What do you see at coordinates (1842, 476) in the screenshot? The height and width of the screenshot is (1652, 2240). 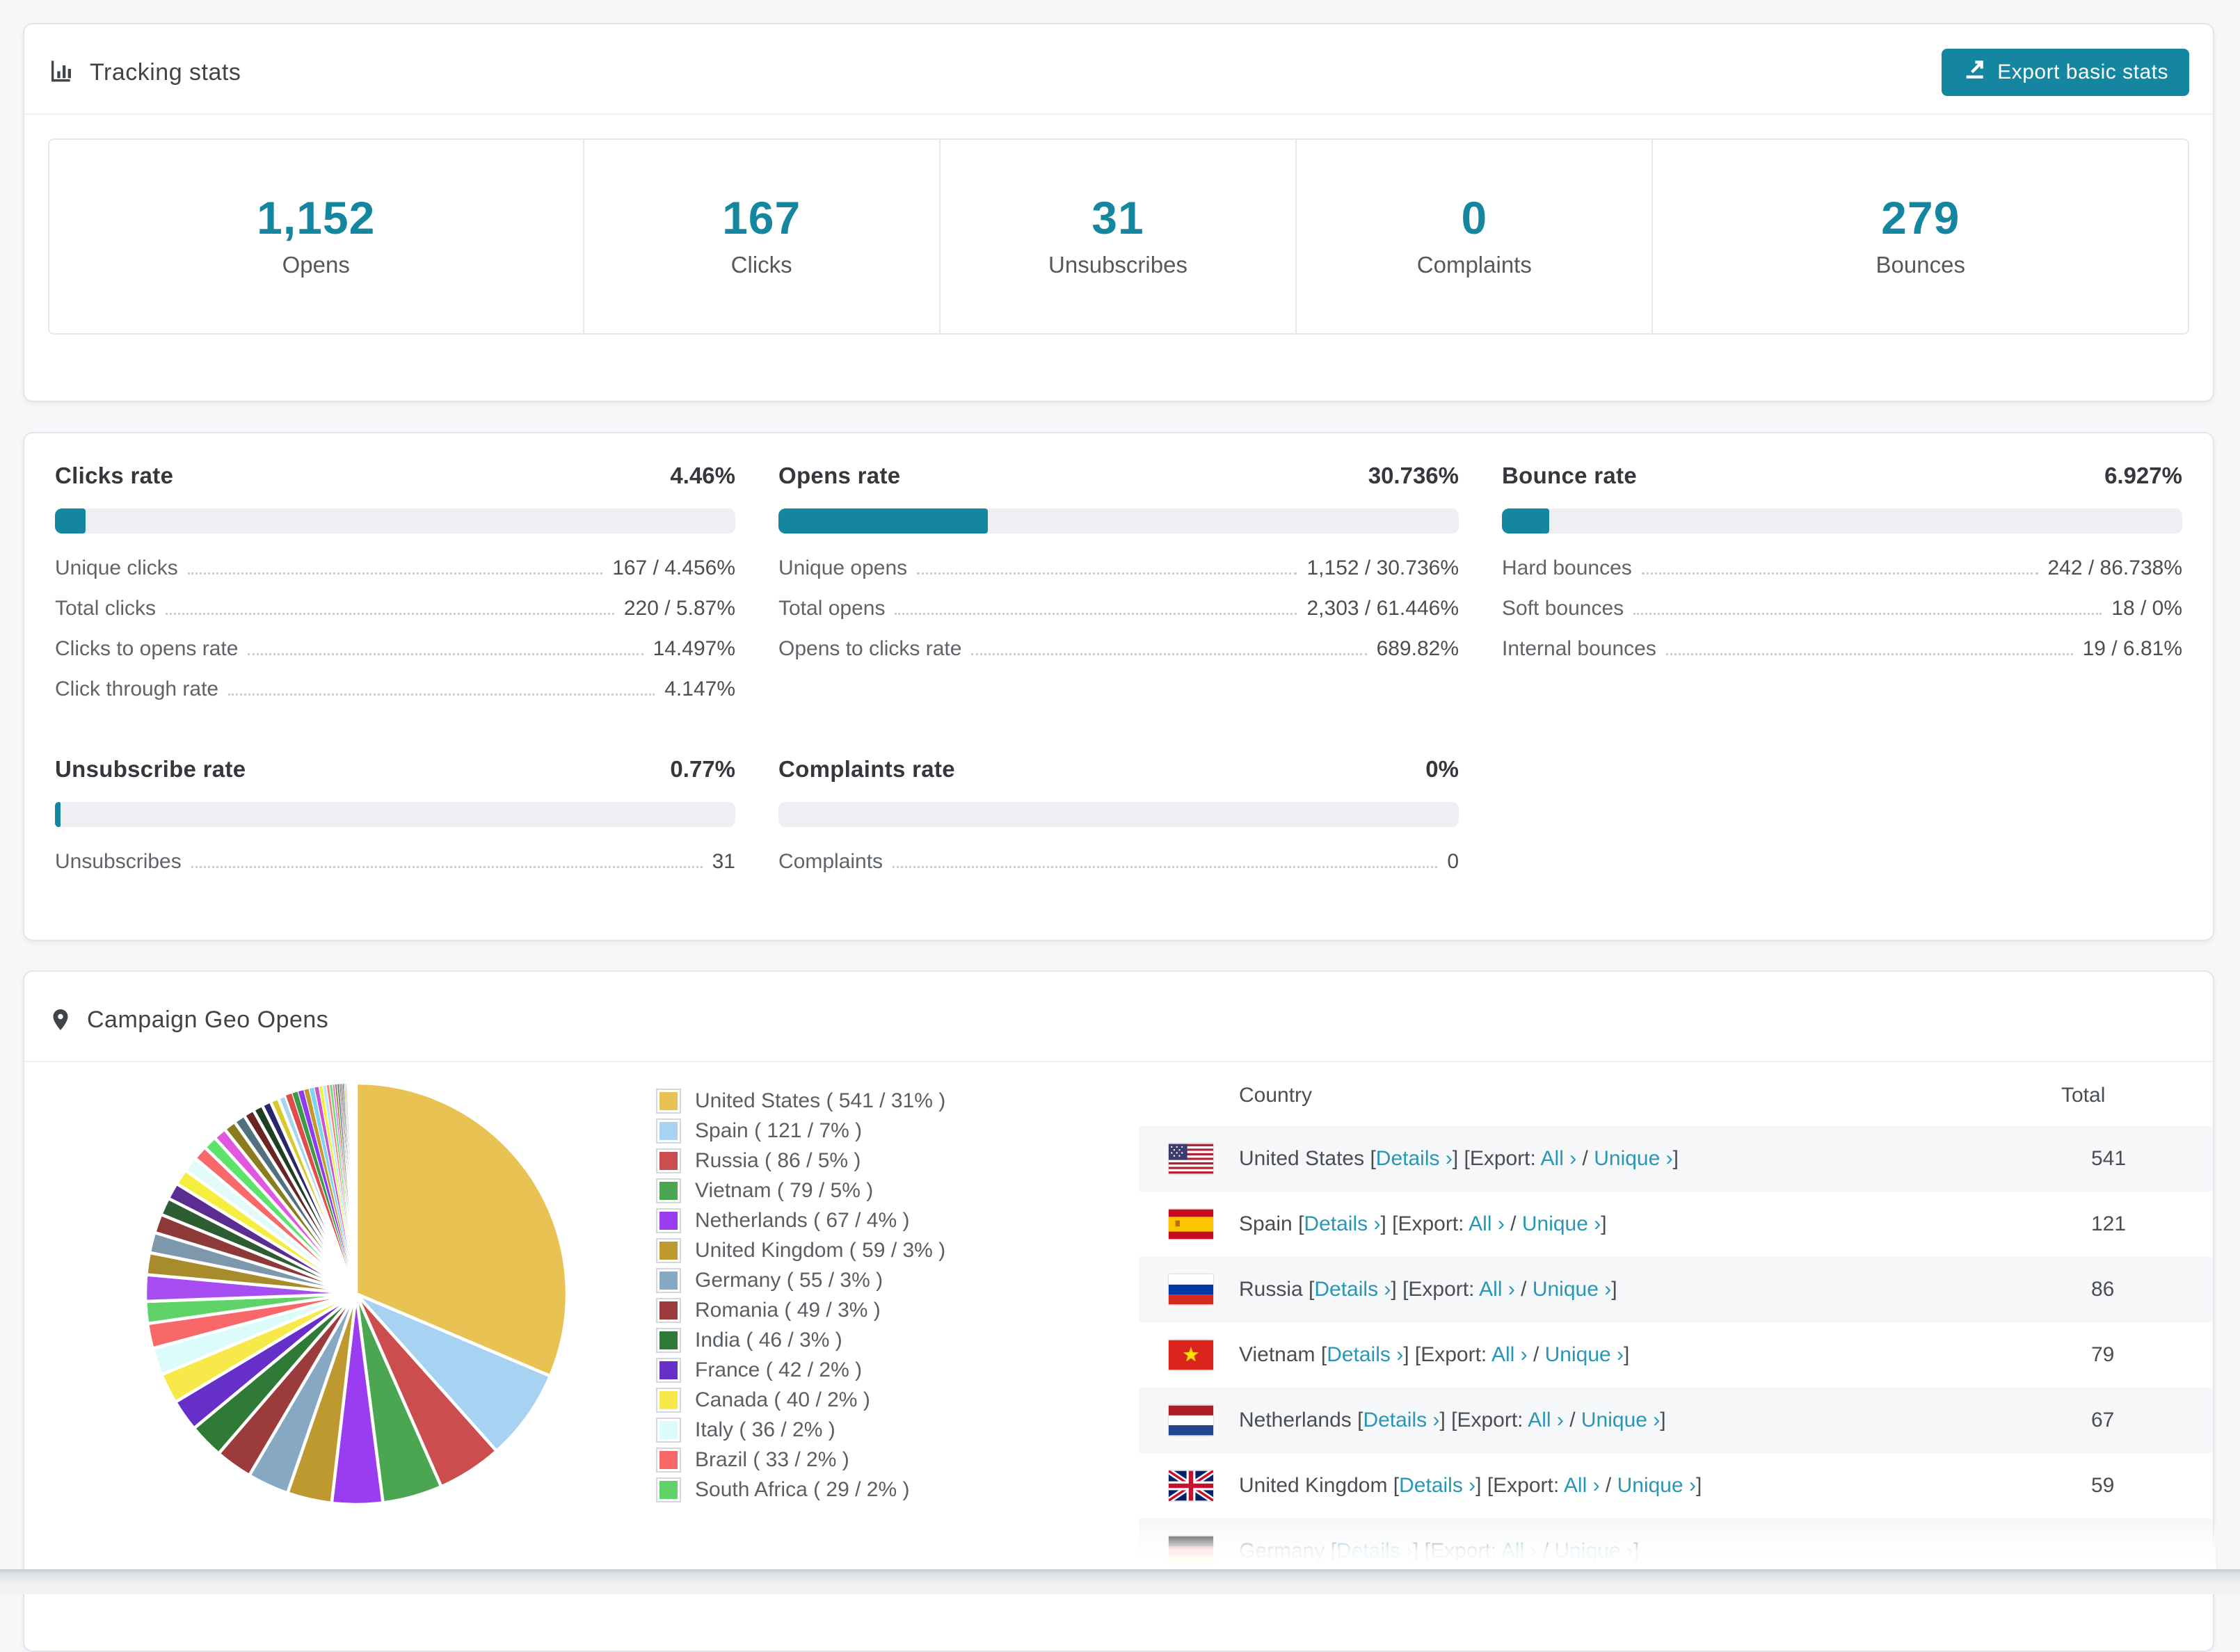 I see `rate-panel-header: Bounce rate 6.927%` at bounding box center [1842, 476].